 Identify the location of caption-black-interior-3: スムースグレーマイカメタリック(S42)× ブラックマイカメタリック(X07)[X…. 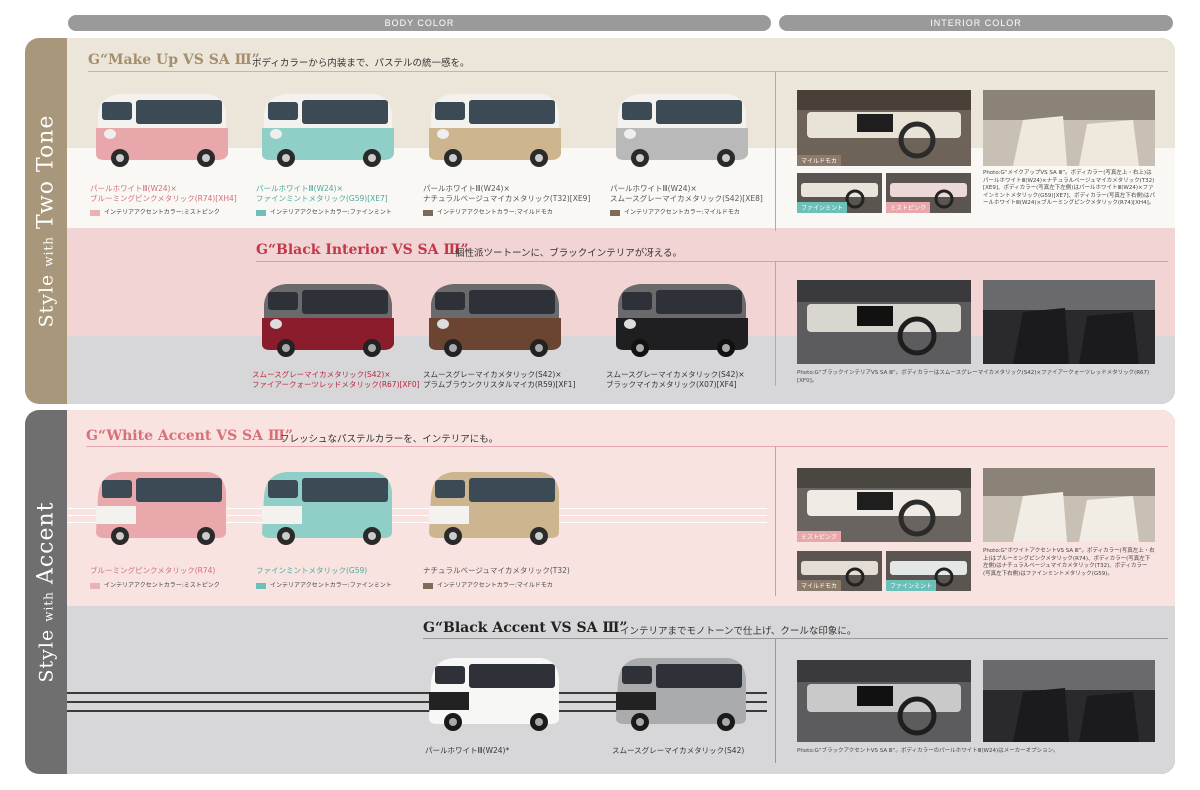
(675, 379).